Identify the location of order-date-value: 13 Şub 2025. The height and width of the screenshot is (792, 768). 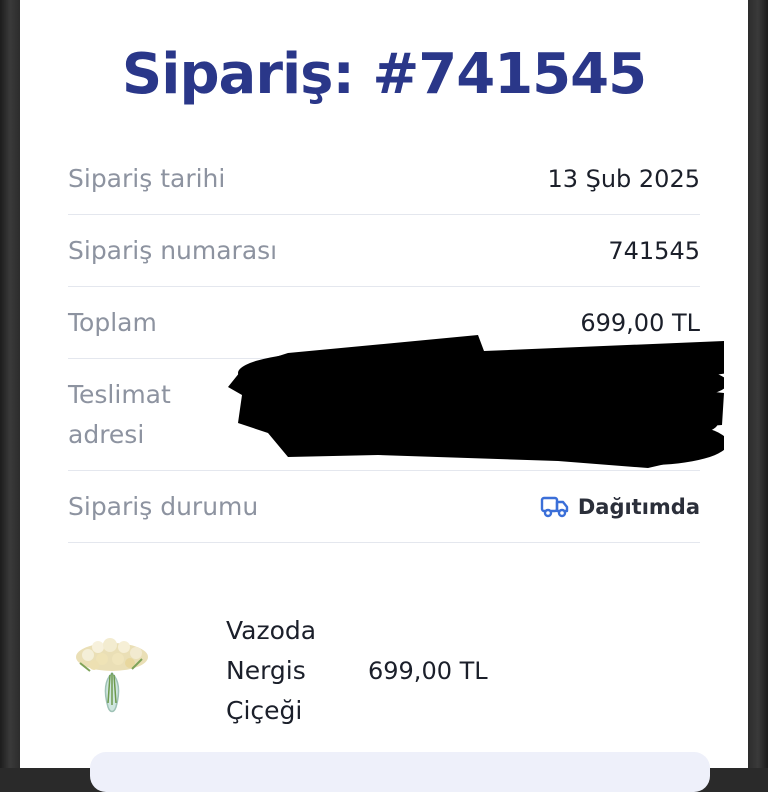
(623, 178).